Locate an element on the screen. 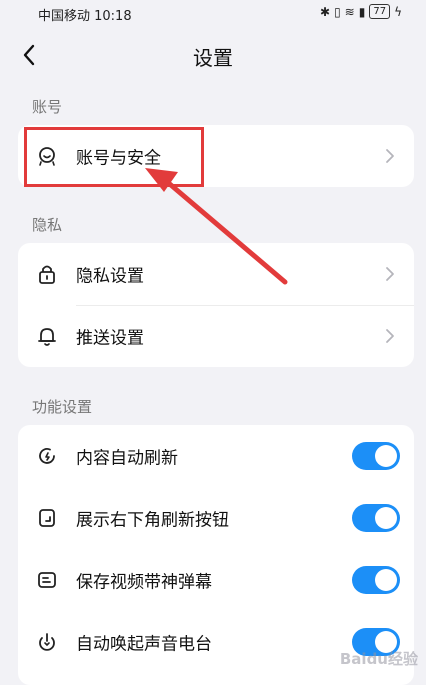 The height and width of the screenshot is (685, 426). highlight-box is located at coordinates (114, 157).